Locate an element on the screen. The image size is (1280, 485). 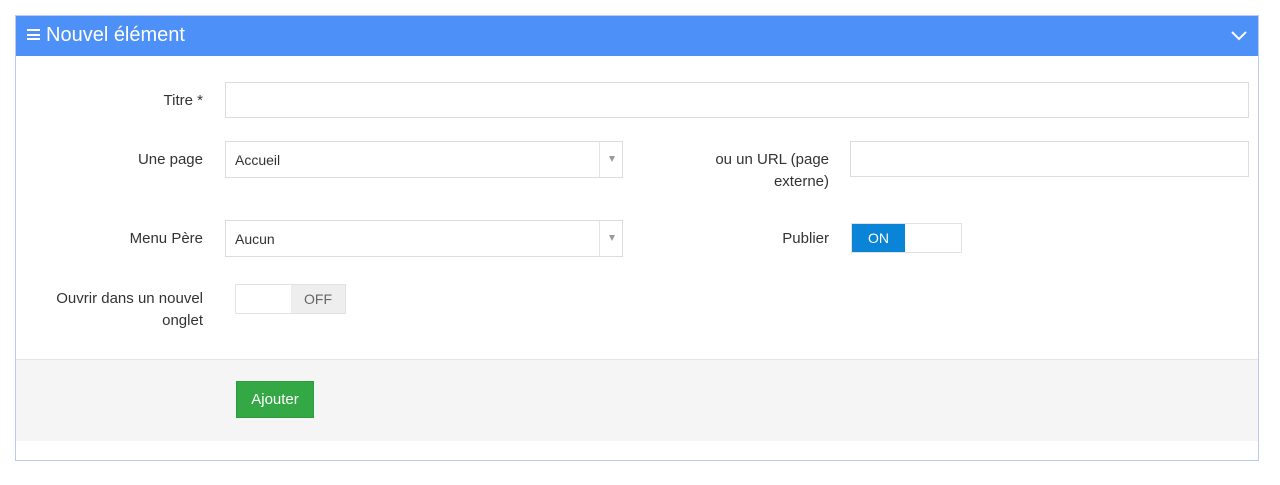
page-select-value: Accueil is located at coordinates (258, 160).